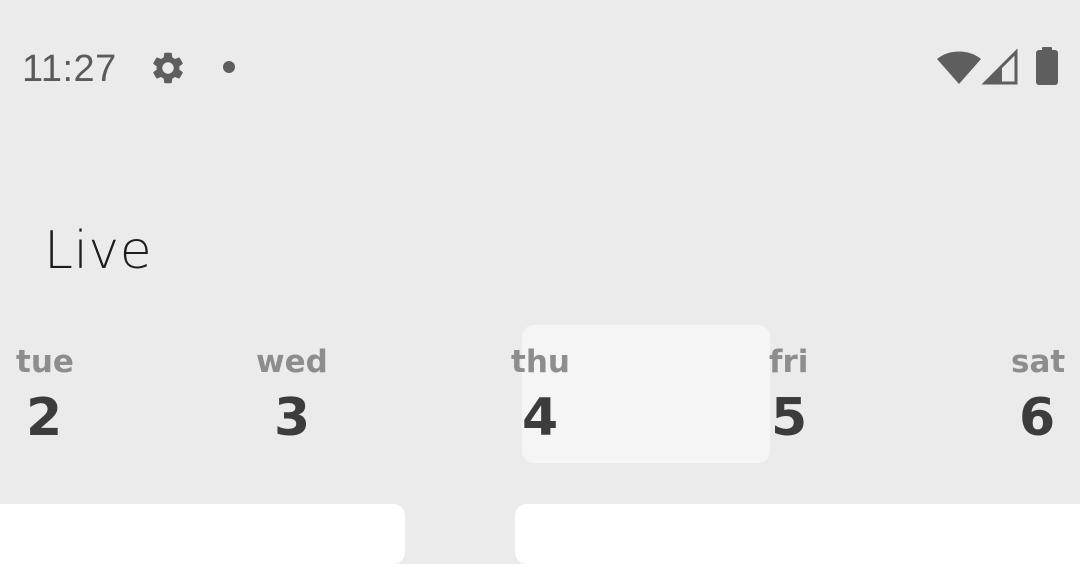 This screenshot has width=1080, height=564. I want to click on status-clock: 11:27, so click(69, 69).